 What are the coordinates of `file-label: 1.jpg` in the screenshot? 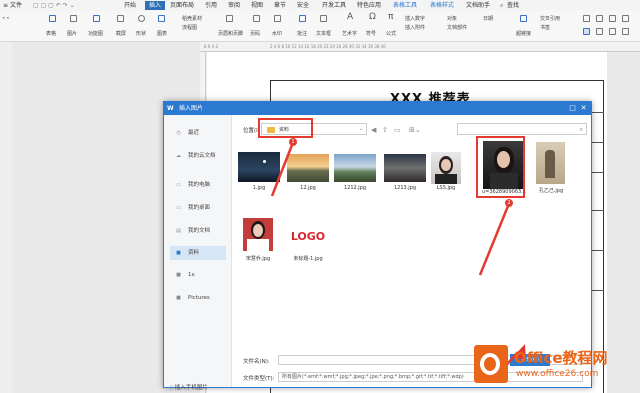 It's located at (259, 188).